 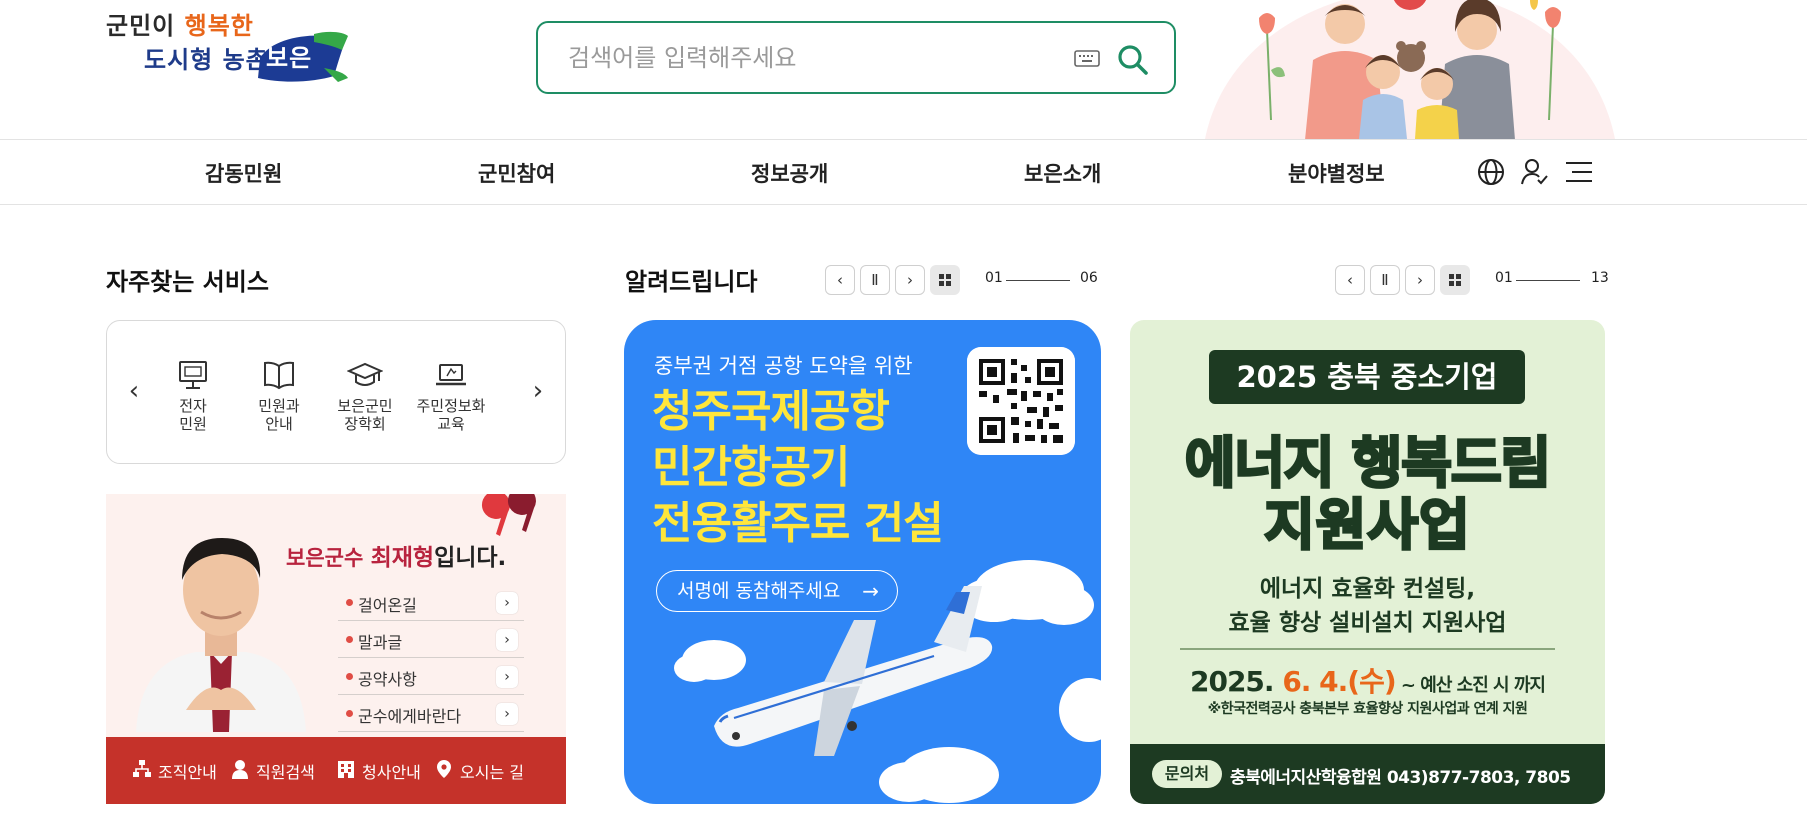 I want to click on banner-airport-headline: 청주국제공항 민간항공기 전용활주로 건설, so click(x=798, y=467).